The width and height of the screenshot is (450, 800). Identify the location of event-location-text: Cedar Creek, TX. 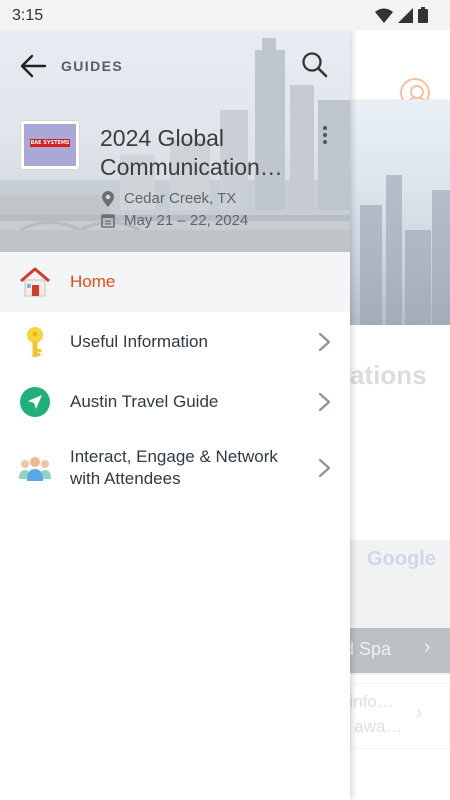
(180, 198).